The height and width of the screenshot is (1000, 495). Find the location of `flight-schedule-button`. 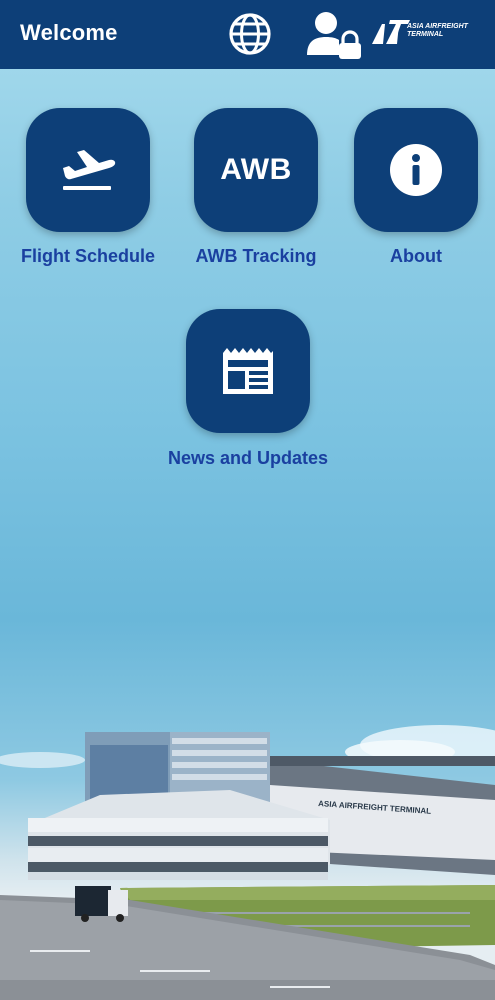

flight-schedule-button is located at coordinates (88, 170).